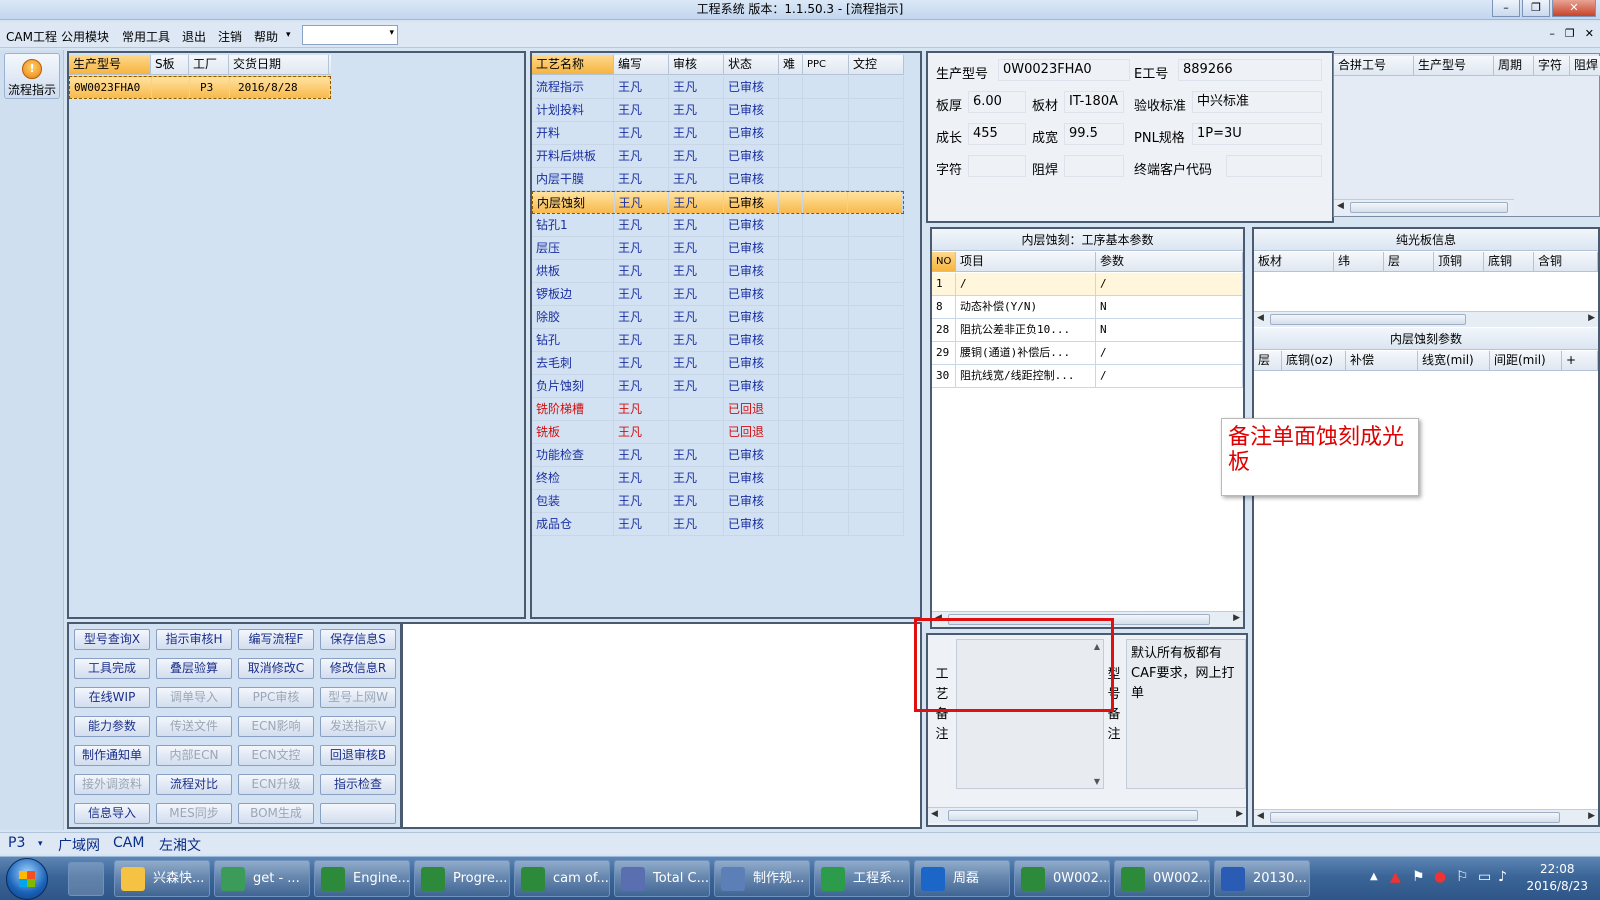  I want to click on col-merge-char: 字符, so click(1552, 65).